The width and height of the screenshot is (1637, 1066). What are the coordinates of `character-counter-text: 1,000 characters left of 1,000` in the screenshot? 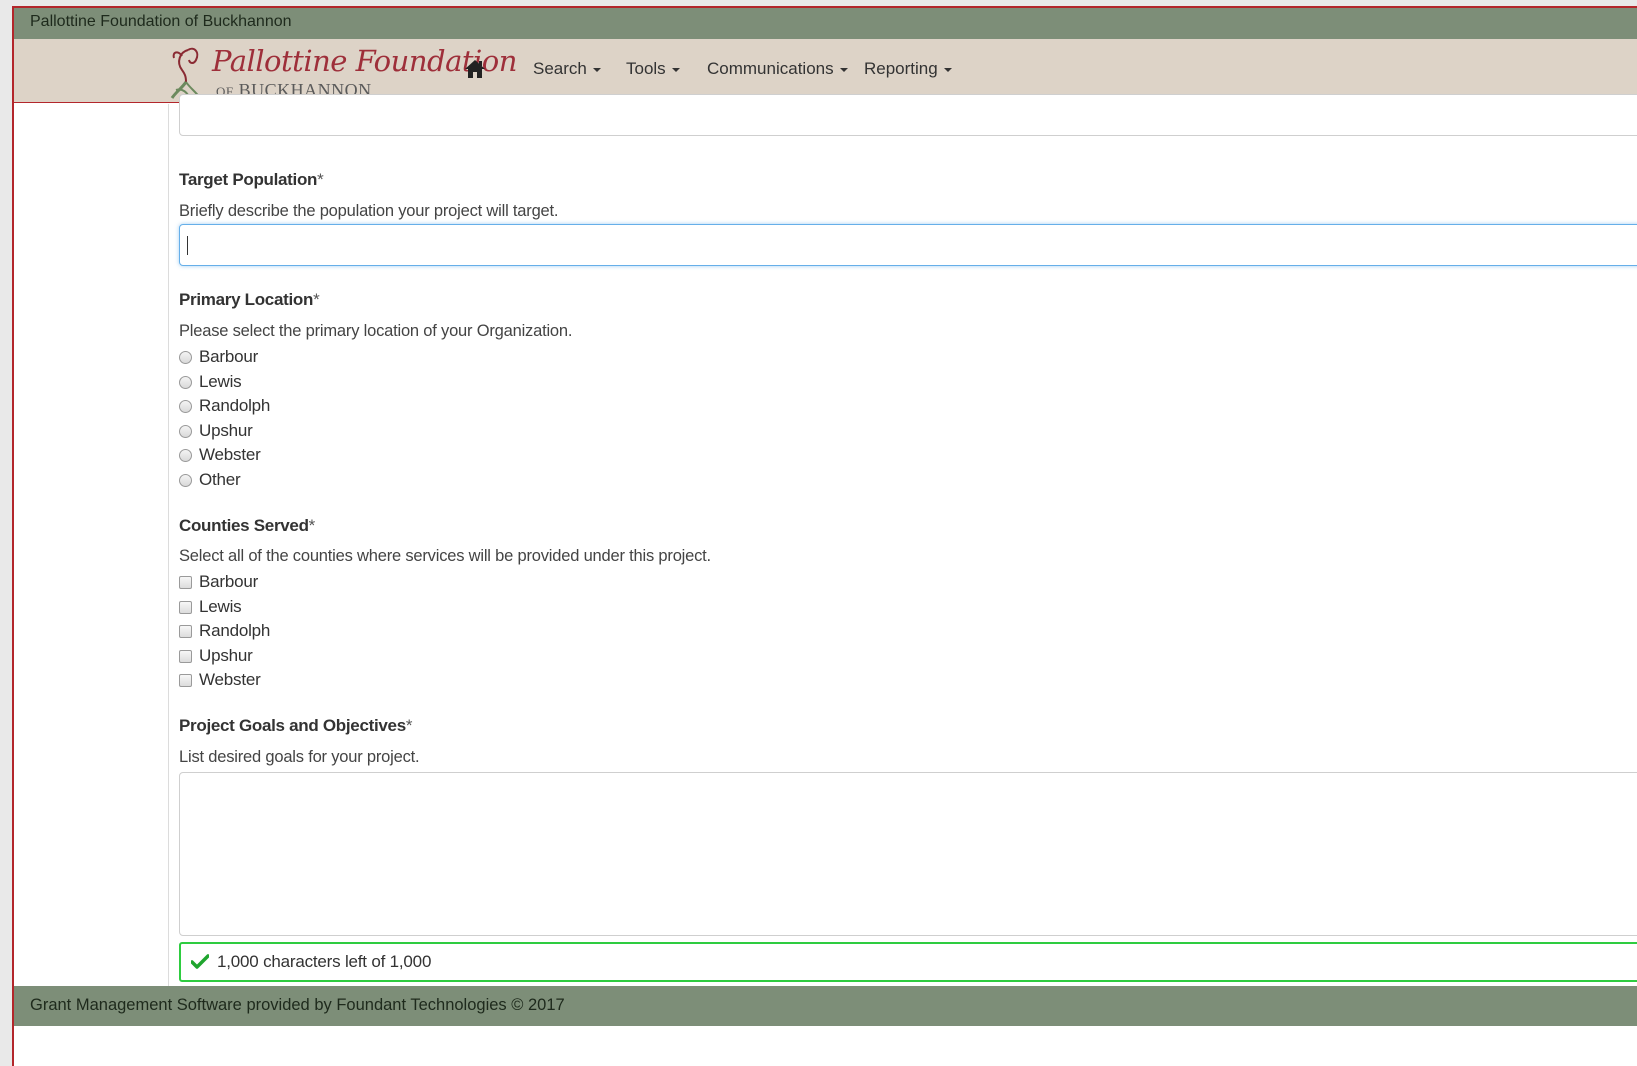 It's located at (324, 961).